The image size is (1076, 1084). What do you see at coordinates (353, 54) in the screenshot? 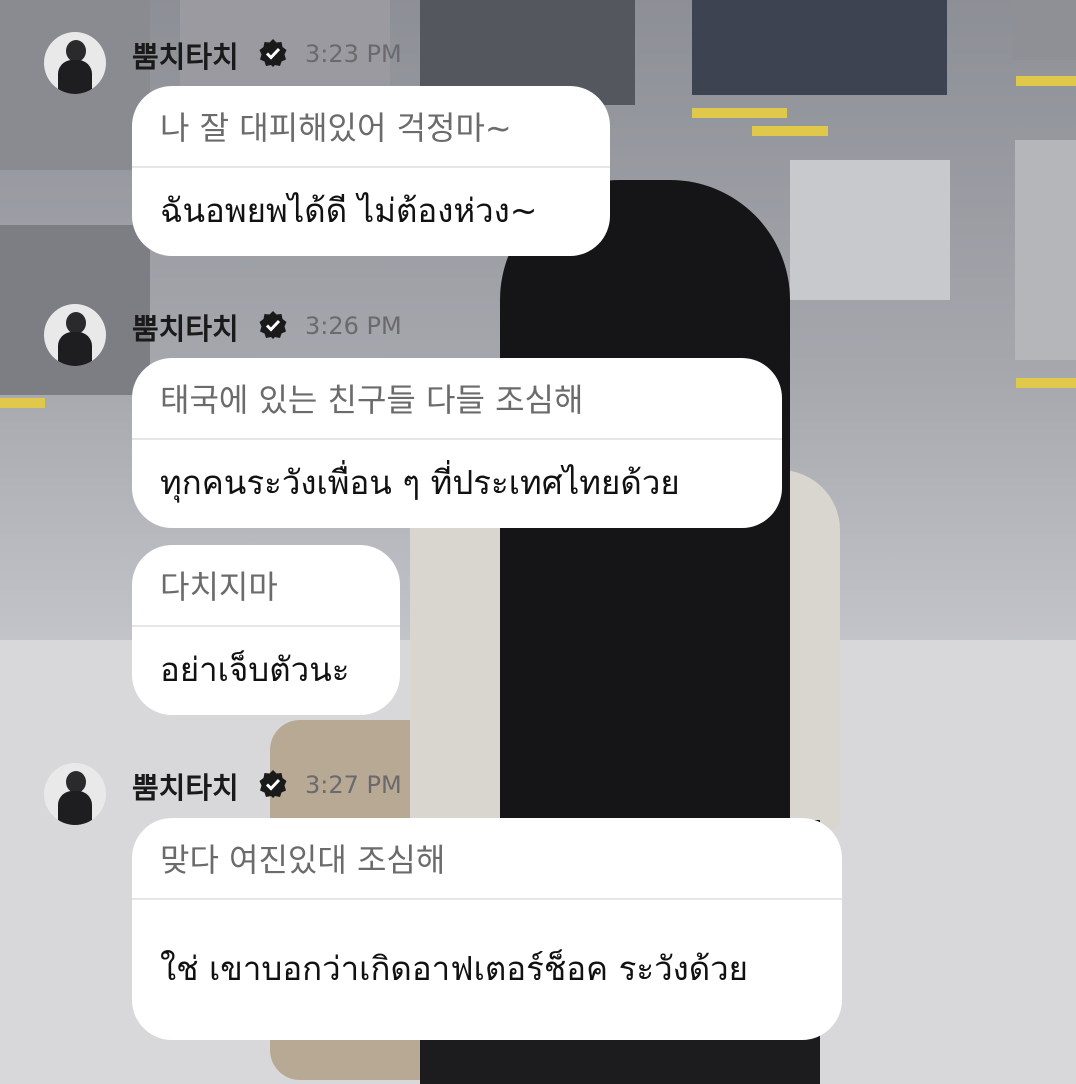
I see `message-time: 3:23 PM` at bounding box center [353, 54].